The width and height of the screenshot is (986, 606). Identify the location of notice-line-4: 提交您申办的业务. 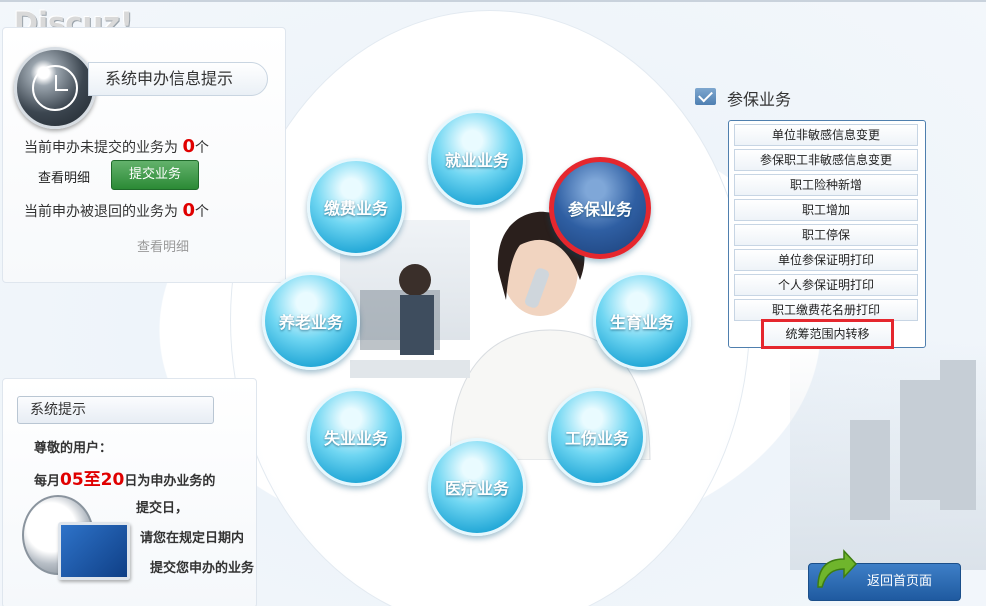
(202, 568).